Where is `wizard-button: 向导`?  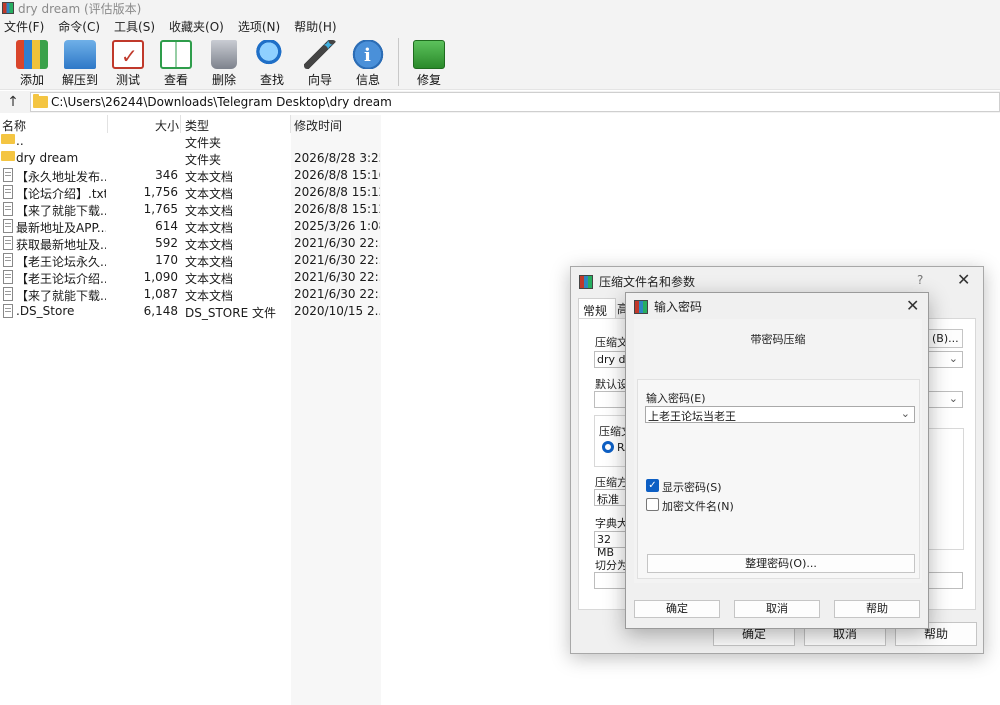
wizard-button: 向导 is located at coordinates (320, 62).